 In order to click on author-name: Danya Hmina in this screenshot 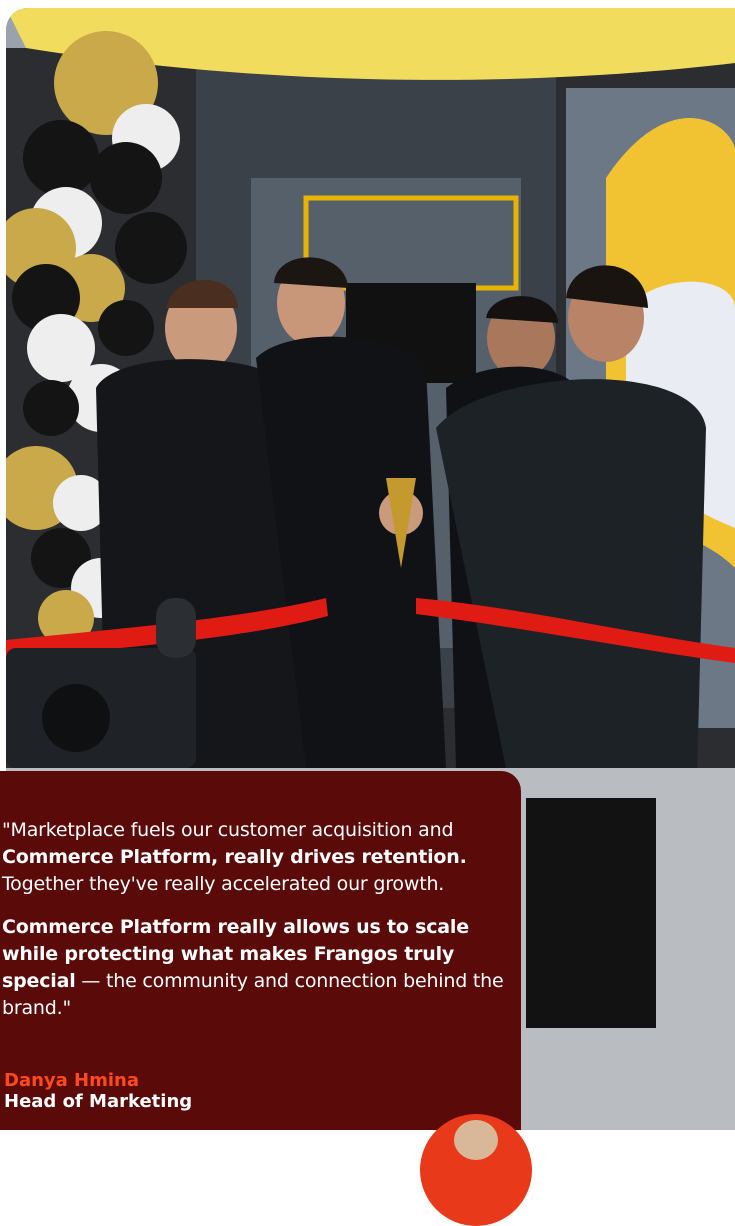, I will do `click(71, 1080)`.